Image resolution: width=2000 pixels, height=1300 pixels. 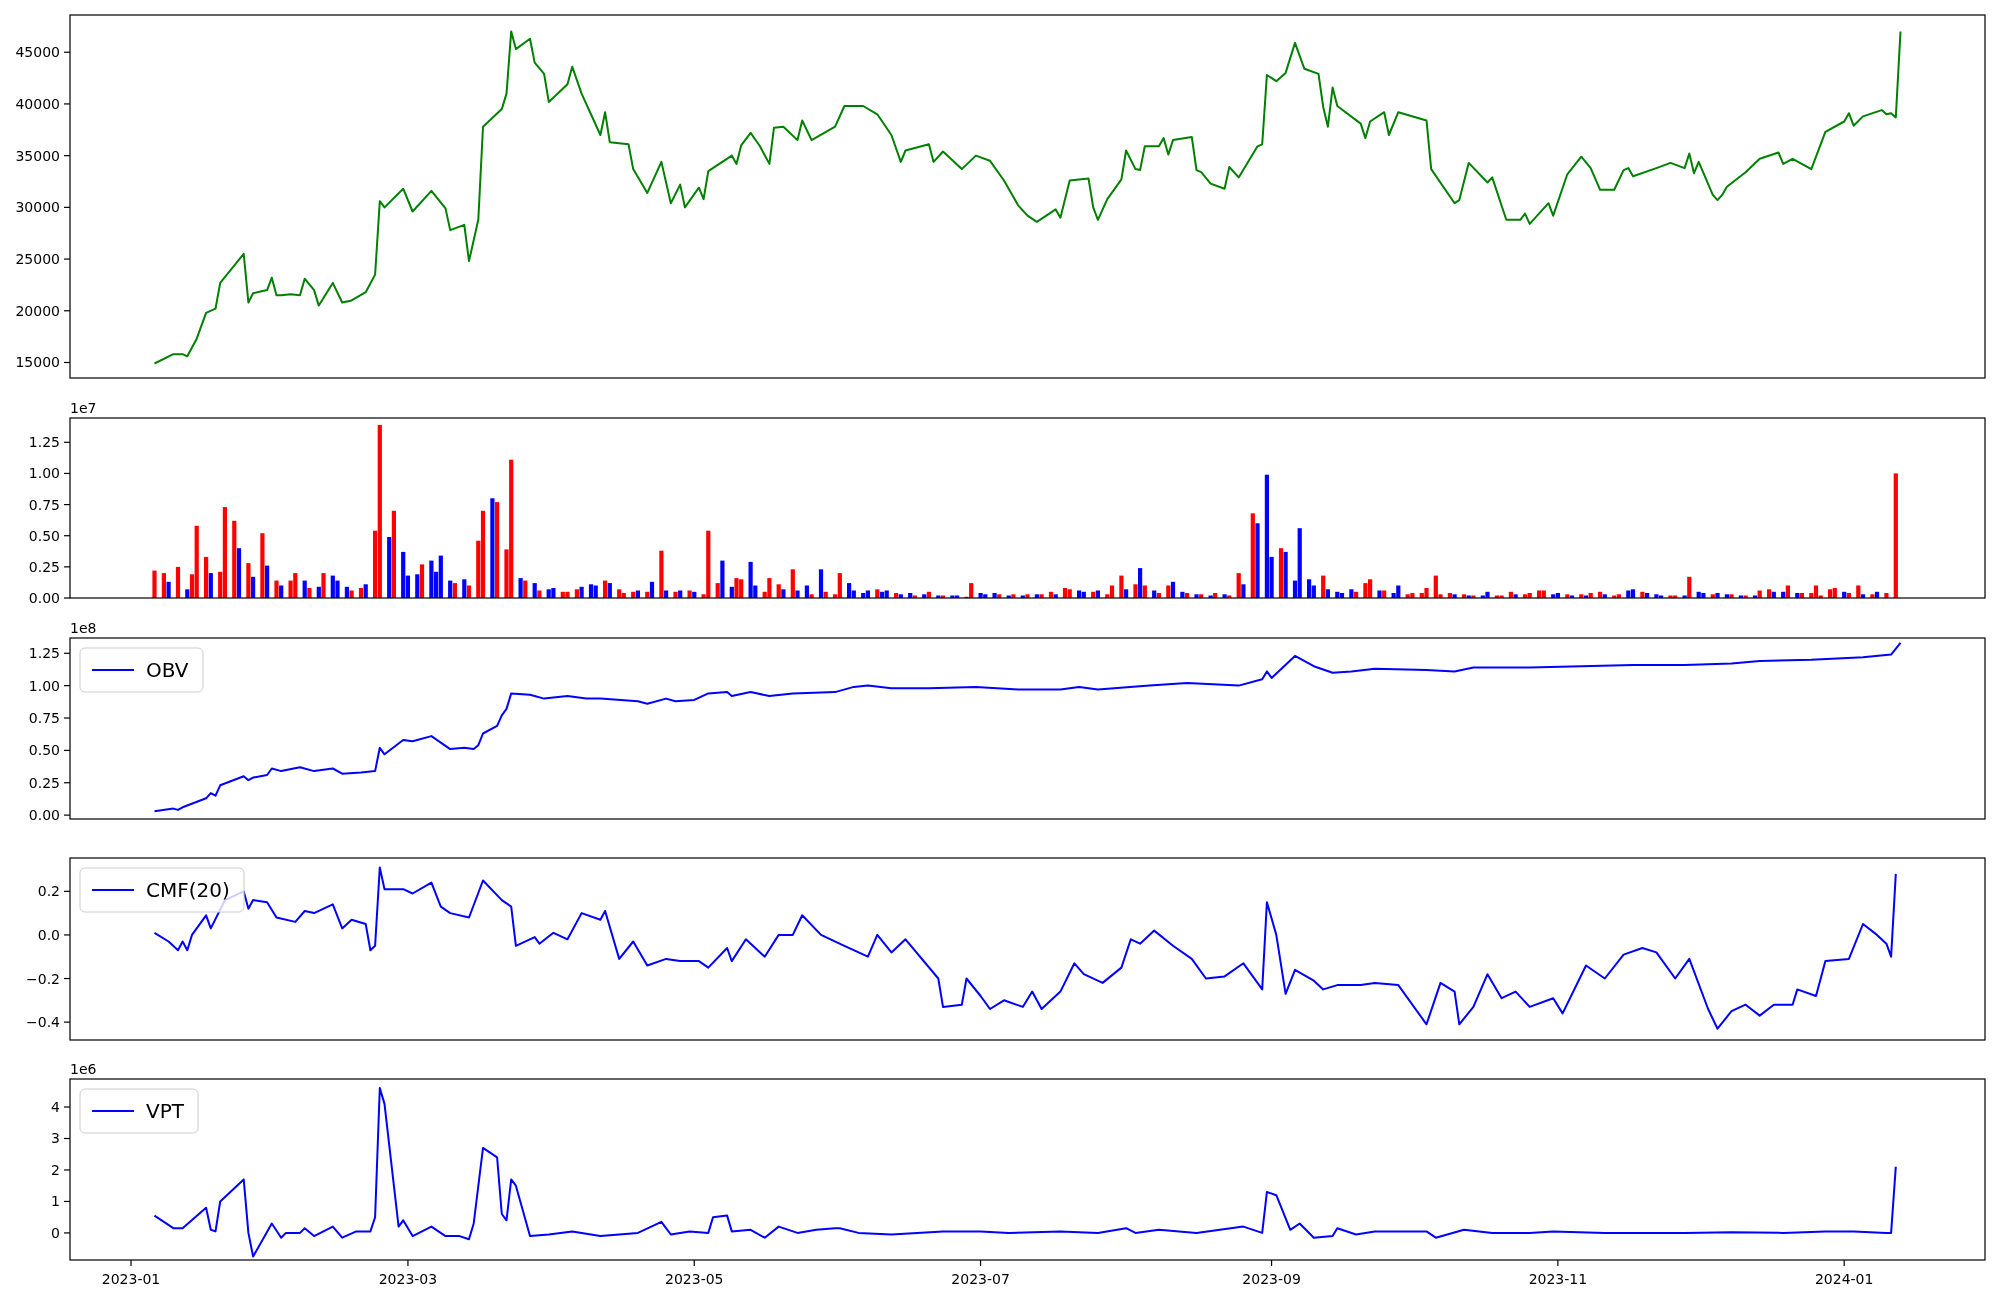 I want to click on y-tick-label: 2, so click(x=55, y=1169).